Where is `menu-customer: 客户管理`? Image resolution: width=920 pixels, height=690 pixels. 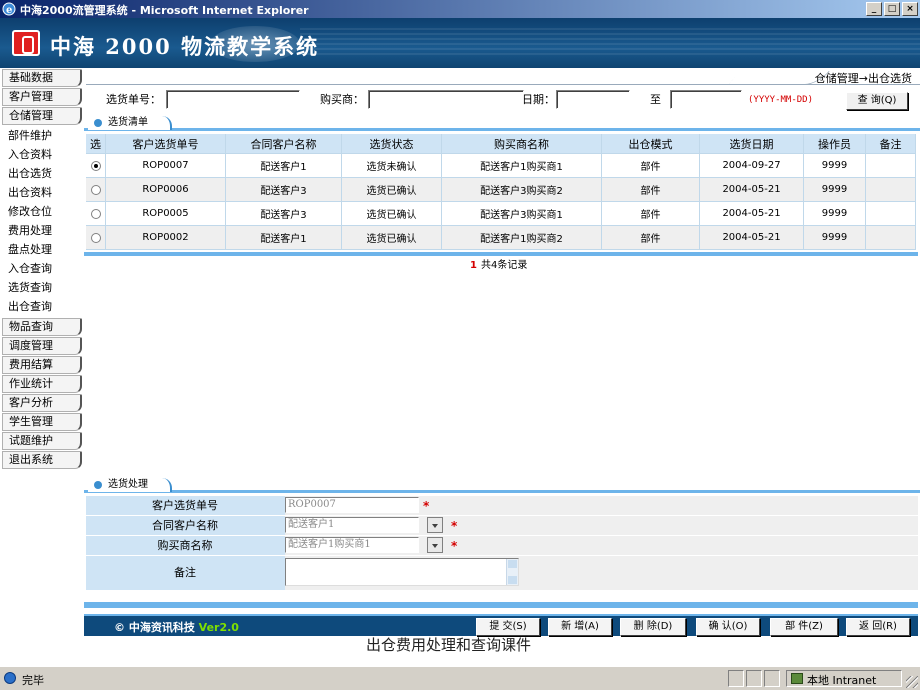 menu-customer: 客户管理 is located at coordinates (42, 97).